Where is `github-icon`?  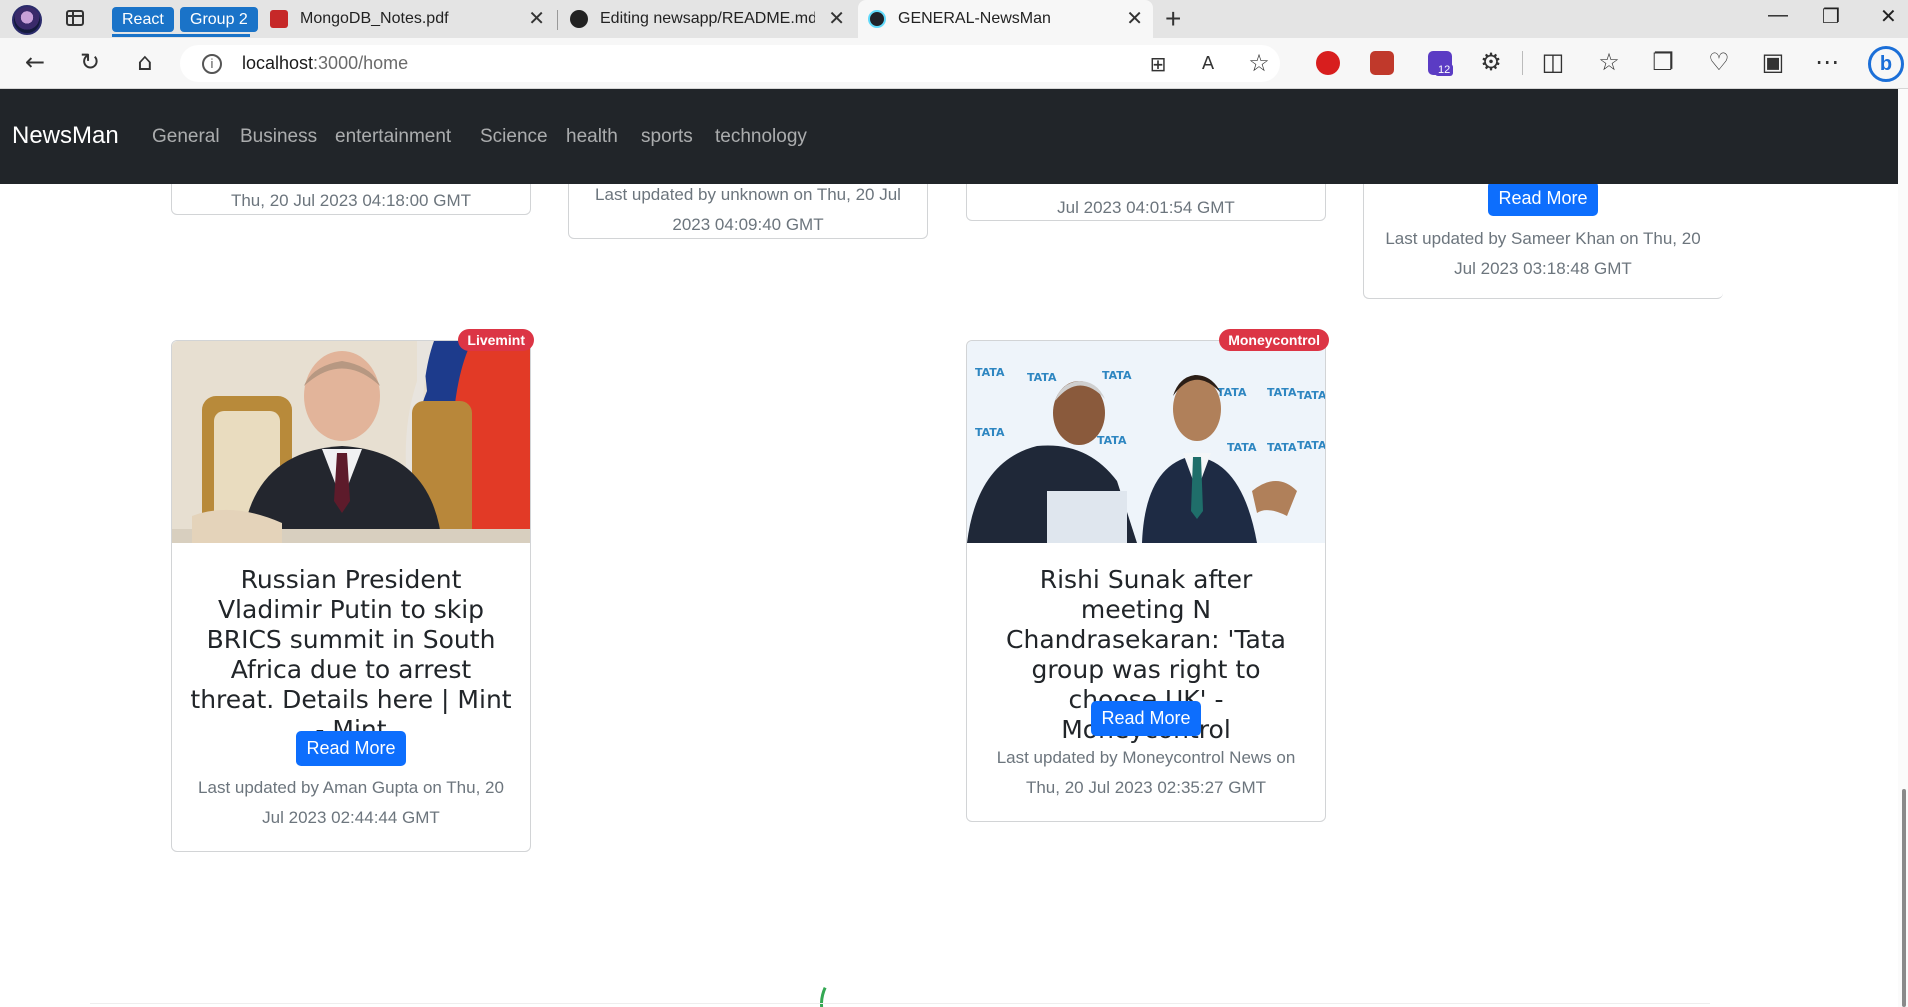 github-icon is located at coordinates (579, 19).